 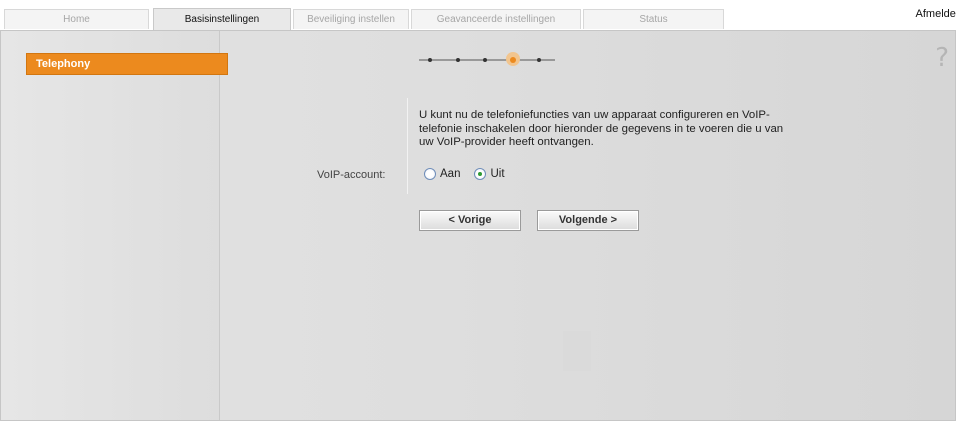 I want to click on radio-aan, so click(x=430, y=174).